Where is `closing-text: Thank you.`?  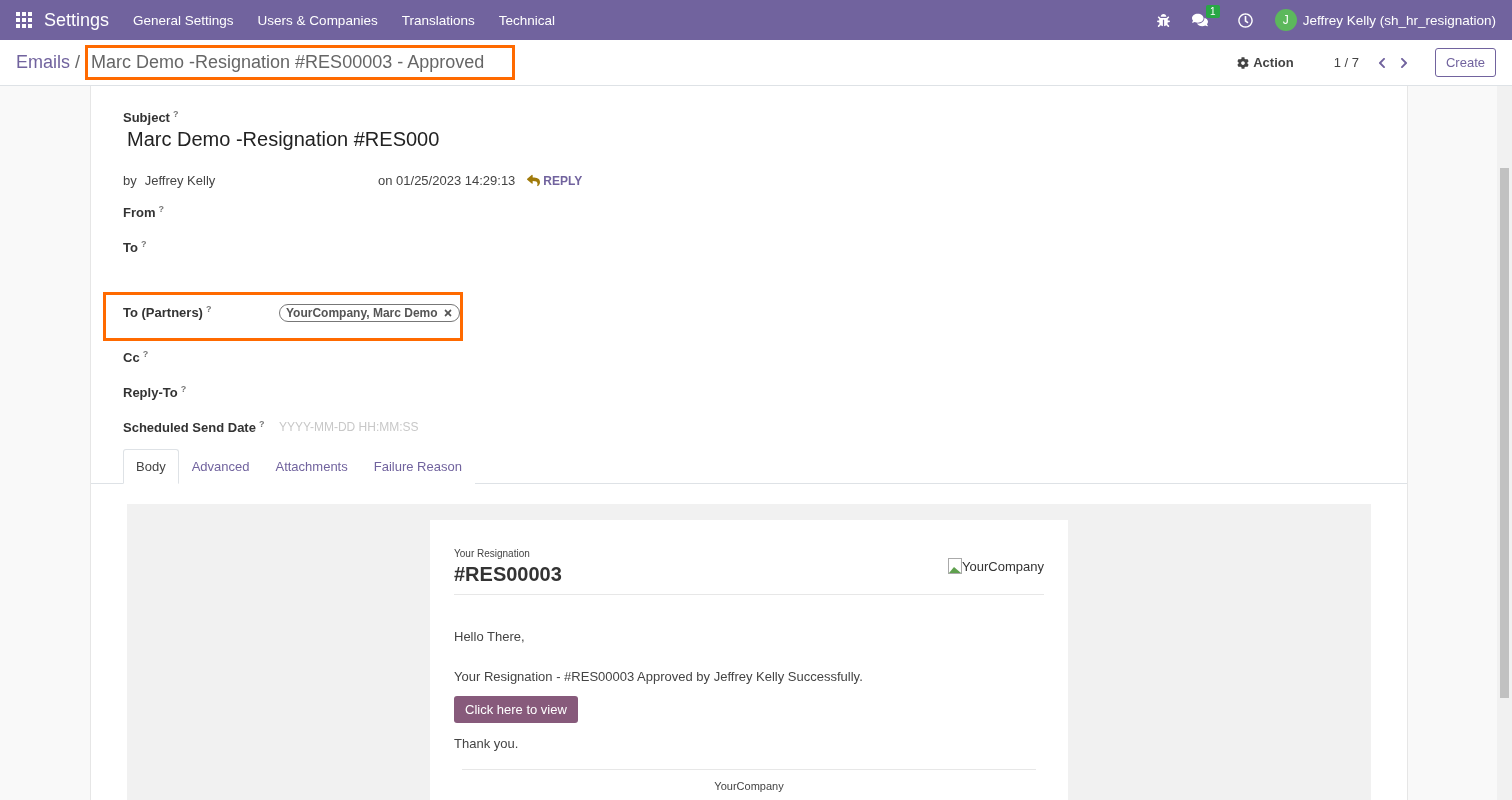 closing-text: Thank you. is located at coordinates (487, 743).